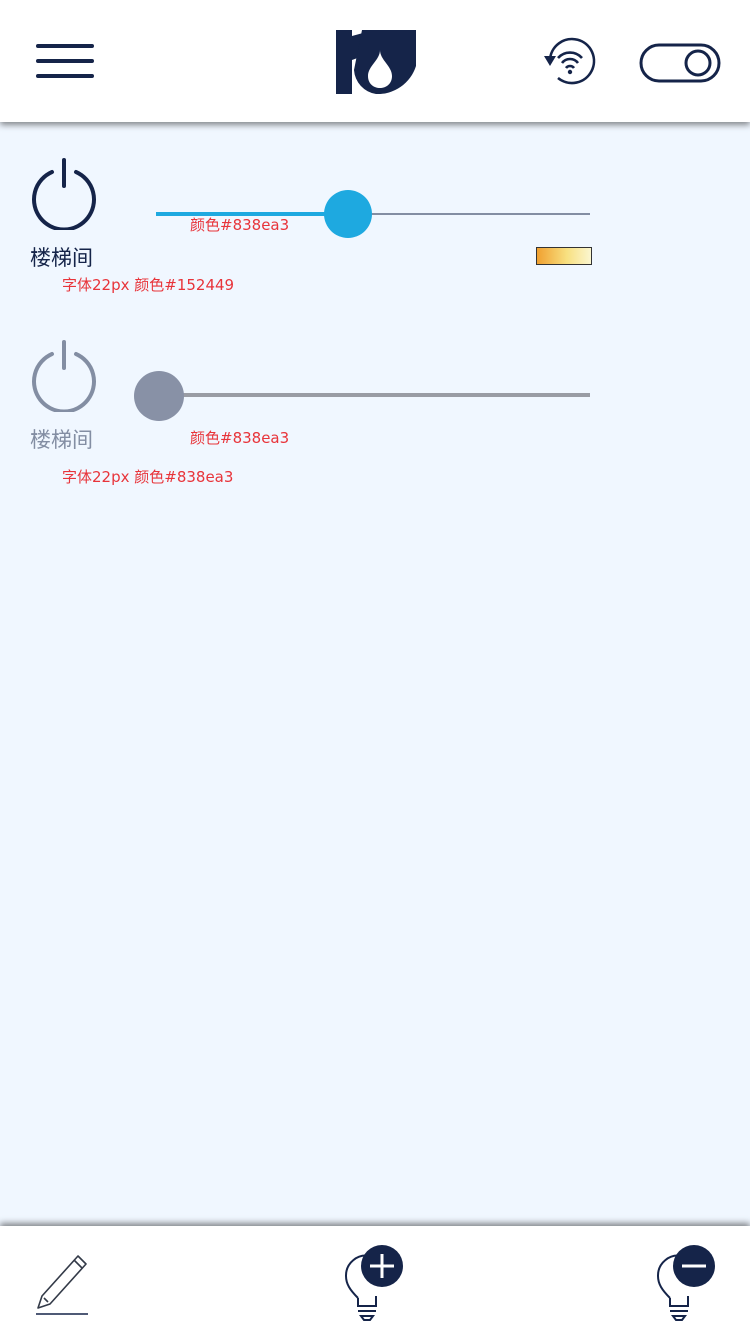  Describe the element at coordinates (148, 285) in the screenshot. I see `label-annotation: 字体22px 颜色#152449` at that location.